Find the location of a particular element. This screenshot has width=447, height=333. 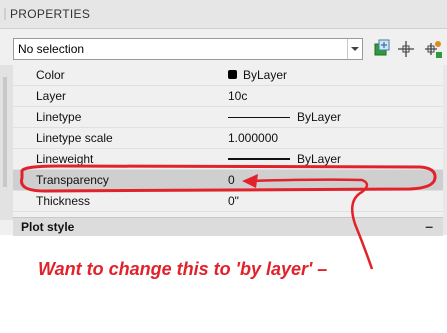

arrow-head-icon is located at coordinates (250, 181).